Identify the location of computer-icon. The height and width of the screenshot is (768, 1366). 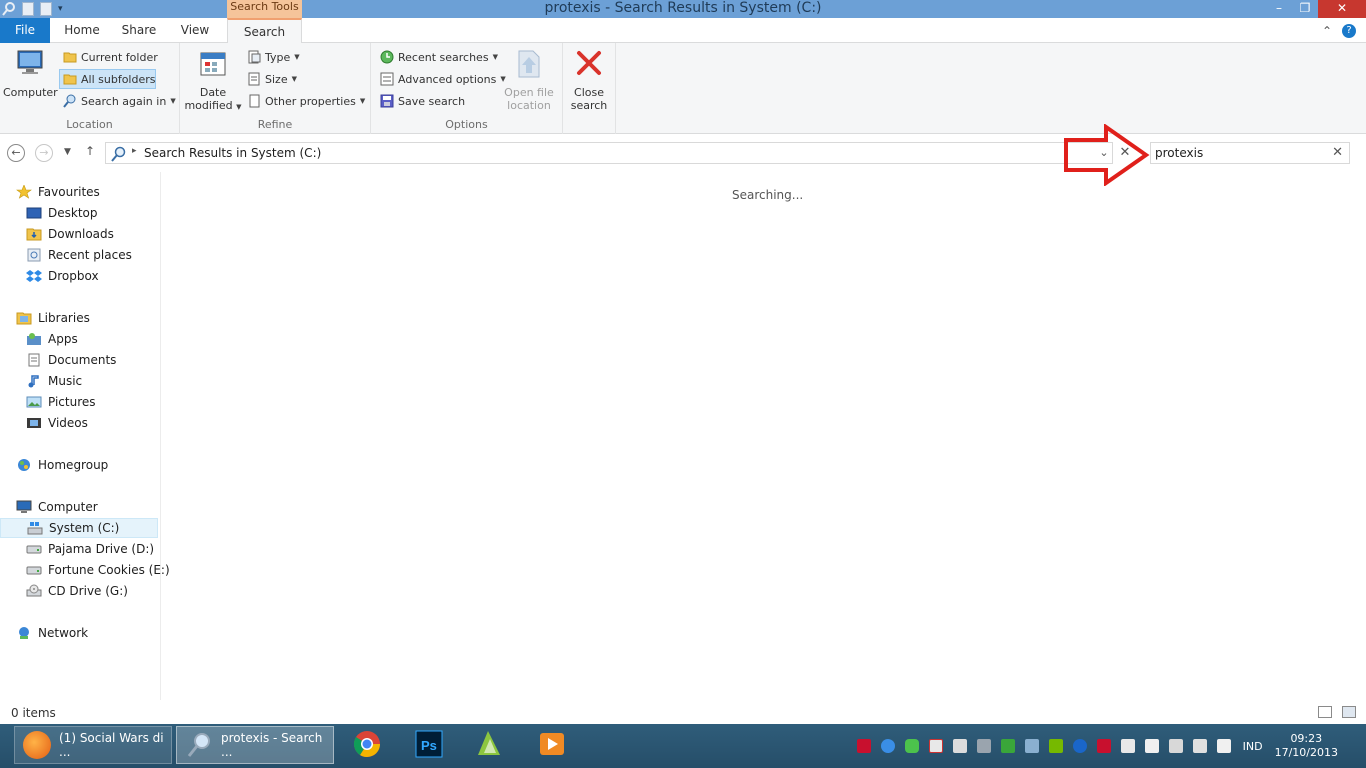
(24, 506).